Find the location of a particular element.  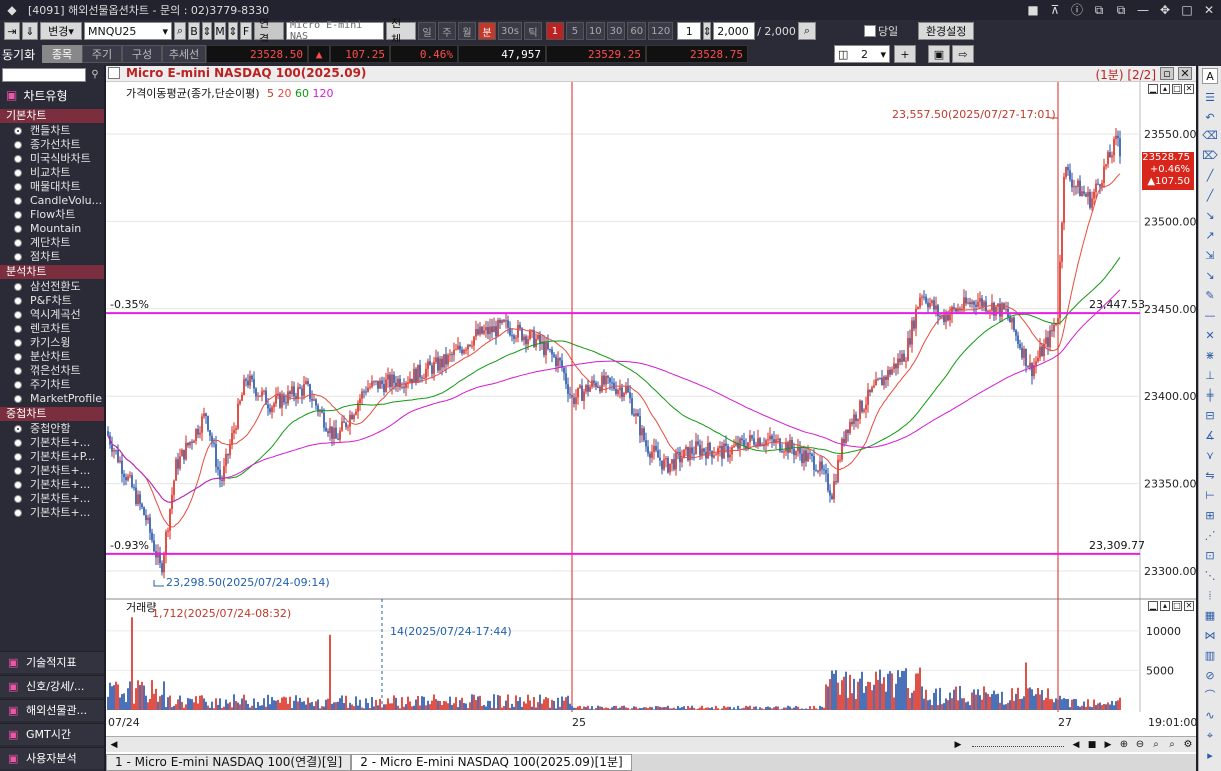

period-tool-icon: ⊟ is located at coordinates (1210, 416).